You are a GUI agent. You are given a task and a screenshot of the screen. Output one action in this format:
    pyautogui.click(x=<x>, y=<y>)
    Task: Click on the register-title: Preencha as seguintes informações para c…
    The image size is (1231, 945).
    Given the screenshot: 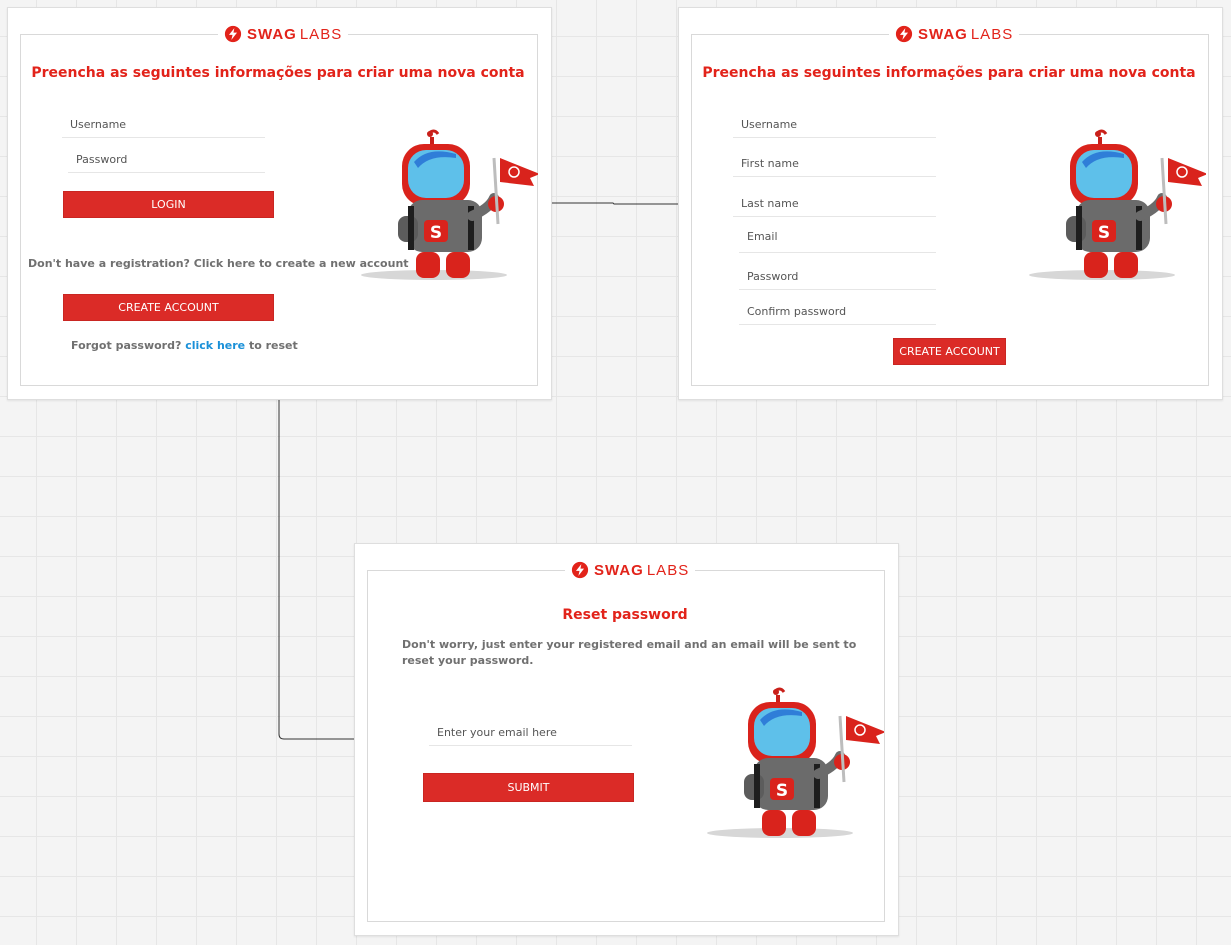 What is the action you would take?
    pyautogui.click(x=949, y=73)
    